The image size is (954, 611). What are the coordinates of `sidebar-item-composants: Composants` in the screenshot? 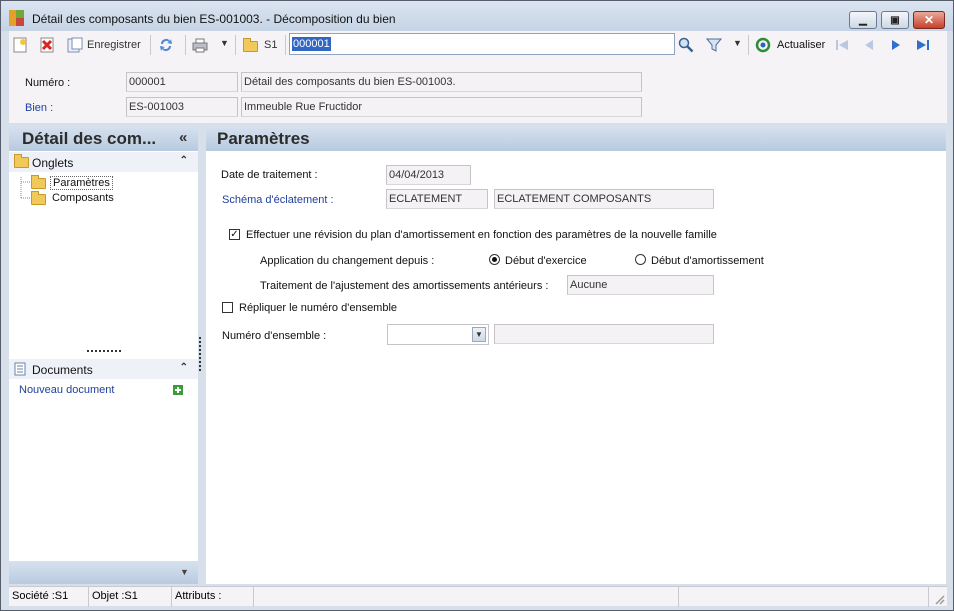 It's located at (83, 198).